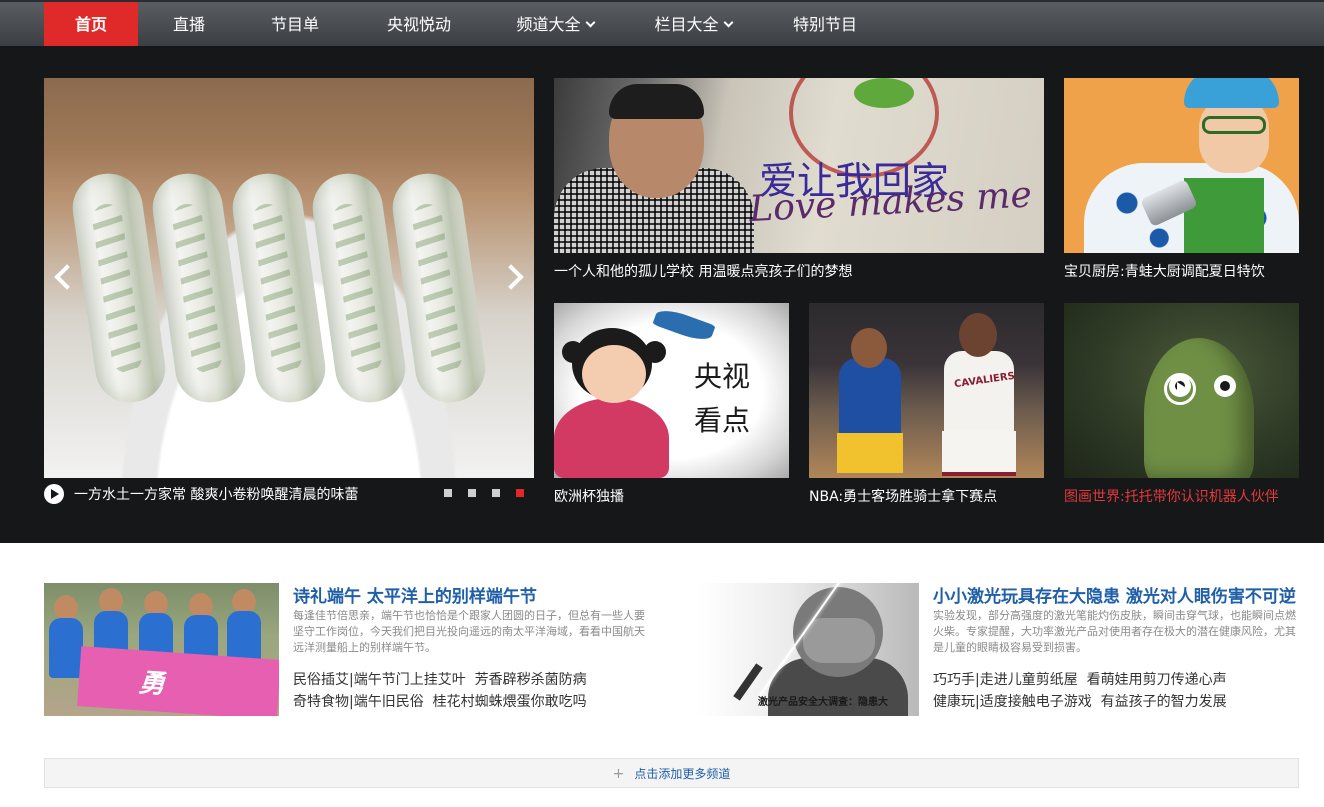 The height and width of the screenshot is (807, 1324). Describe the element at coordinates (511, 277) in the screenshot. I see `slider-next-arrow-icon` at that location.